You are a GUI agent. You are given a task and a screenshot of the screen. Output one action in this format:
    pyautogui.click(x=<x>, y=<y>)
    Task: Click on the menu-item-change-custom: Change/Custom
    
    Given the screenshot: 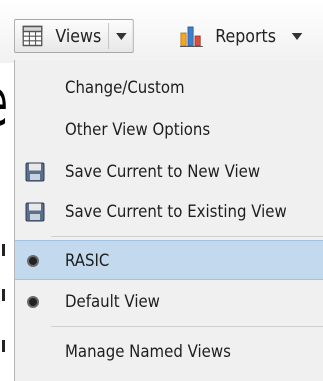 What is the action you would take?
    pyautogui.click(x=169, y=88)
    